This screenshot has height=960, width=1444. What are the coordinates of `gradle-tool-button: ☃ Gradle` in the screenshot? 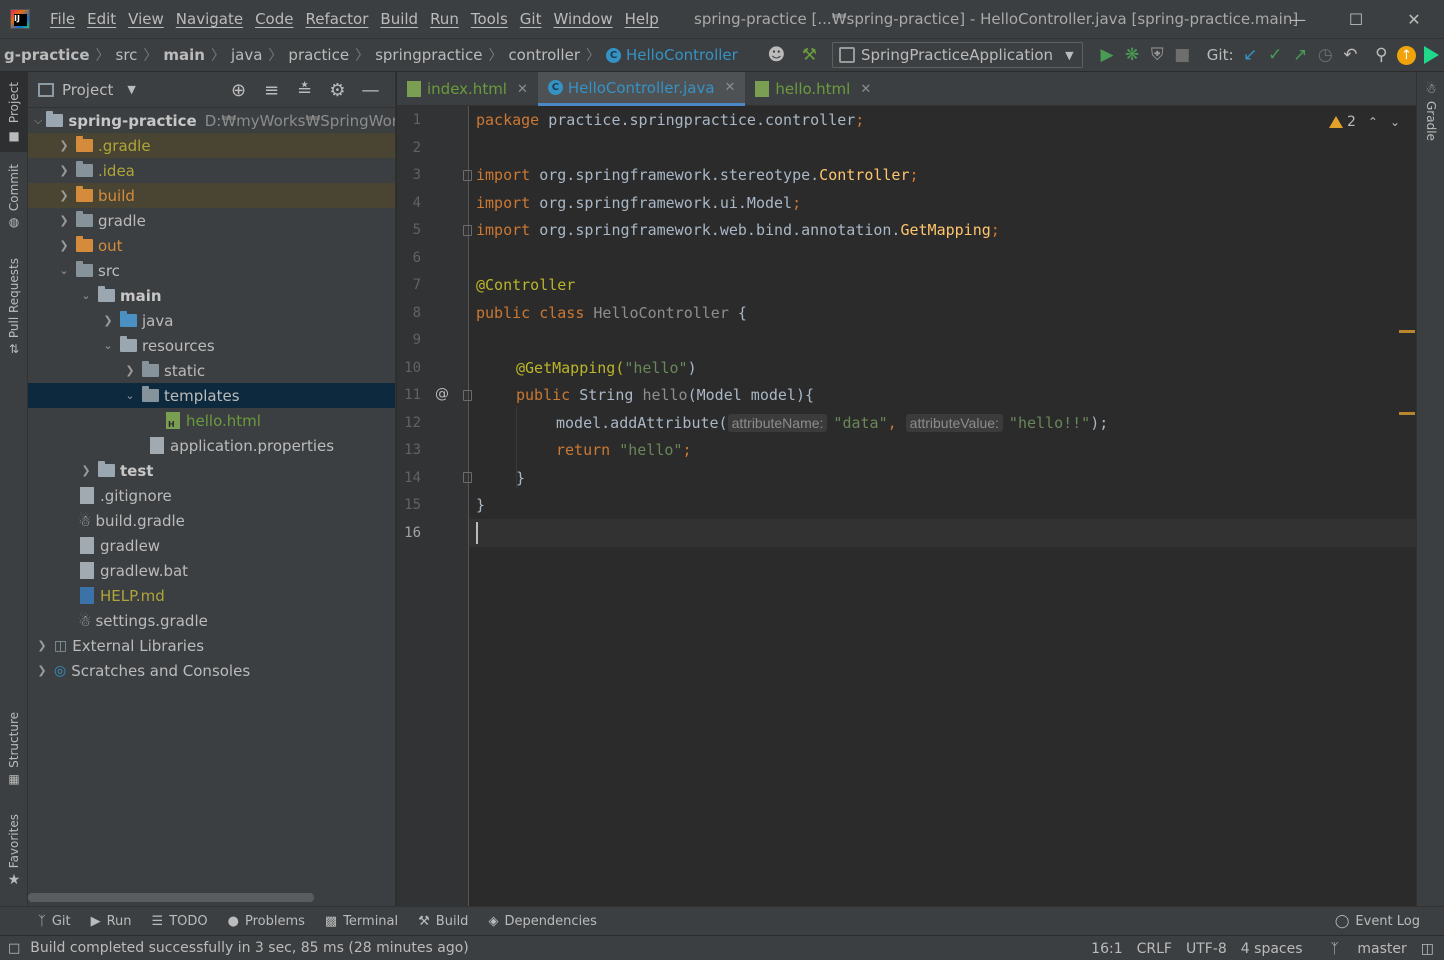 It's located at (1430, 122).